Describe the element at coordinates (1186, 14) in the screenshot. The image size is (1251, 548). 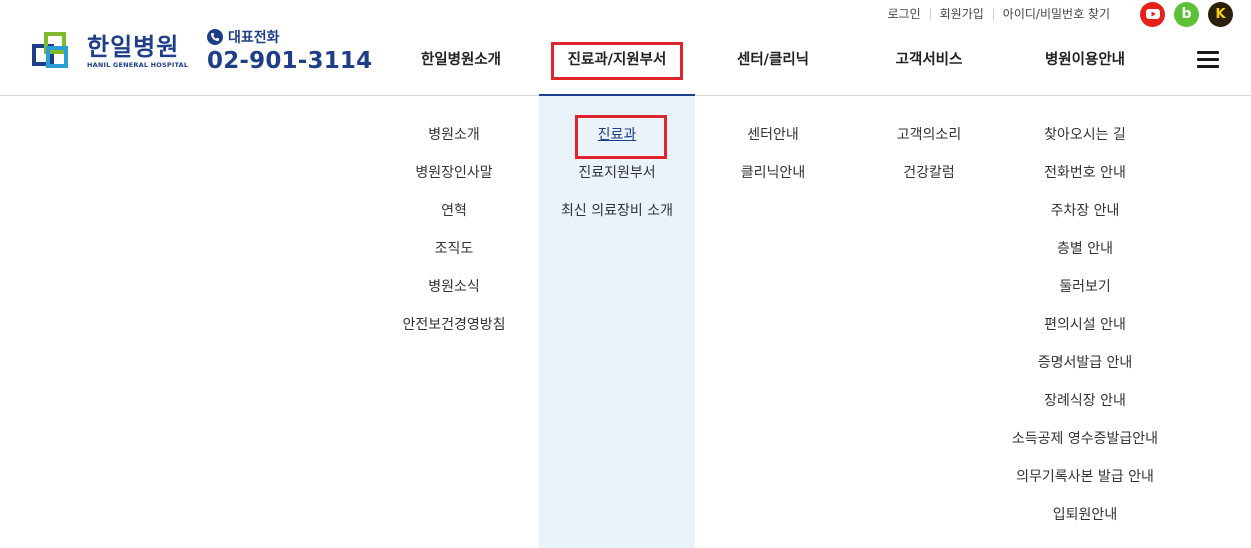
I see `blog-icon: b` at that location.